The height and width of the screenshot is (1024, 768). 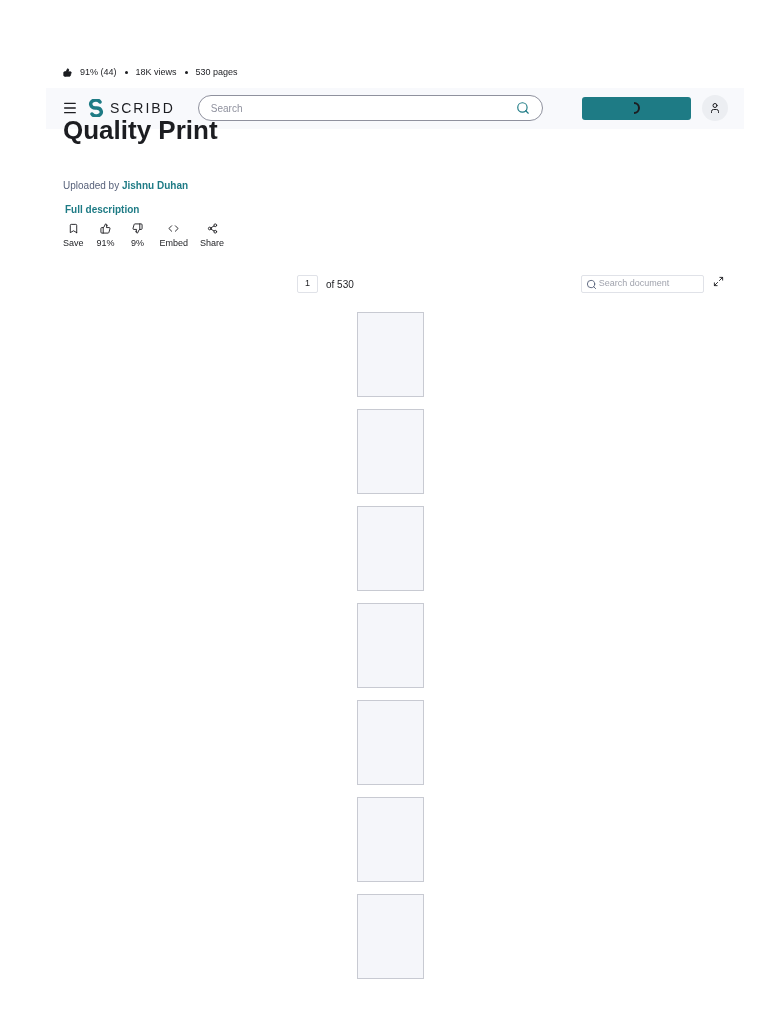 I want to click on uploader-link: Jishnu Duhan, so click(x=155, y=185).